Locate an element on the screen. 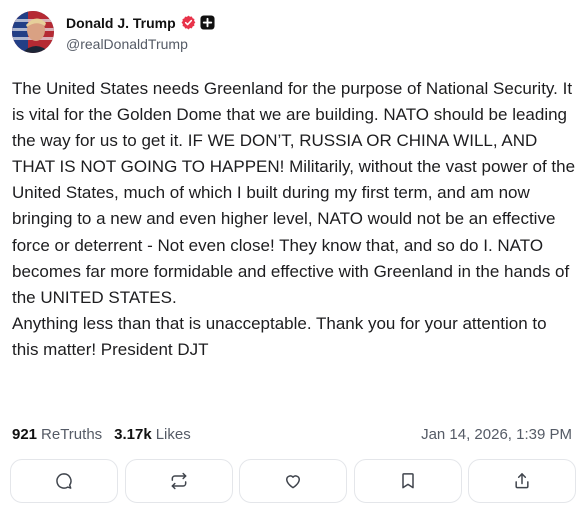  reply-button is located at coordinates (64, 481).